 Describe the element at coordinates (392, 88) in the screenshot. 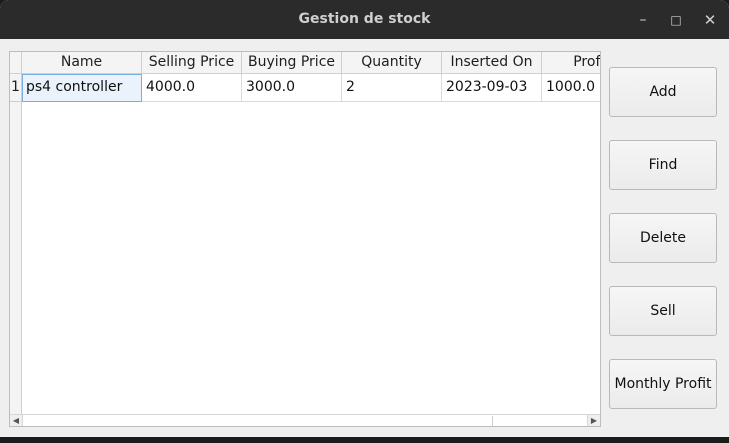

I see `table-cell-quantity: 2` at that location.